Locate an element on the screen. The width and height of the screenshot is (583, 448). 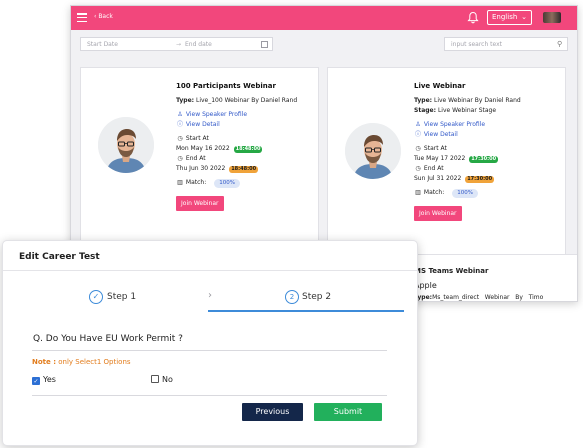
language-select: English ⌄ is located at coordinates (509, 17).